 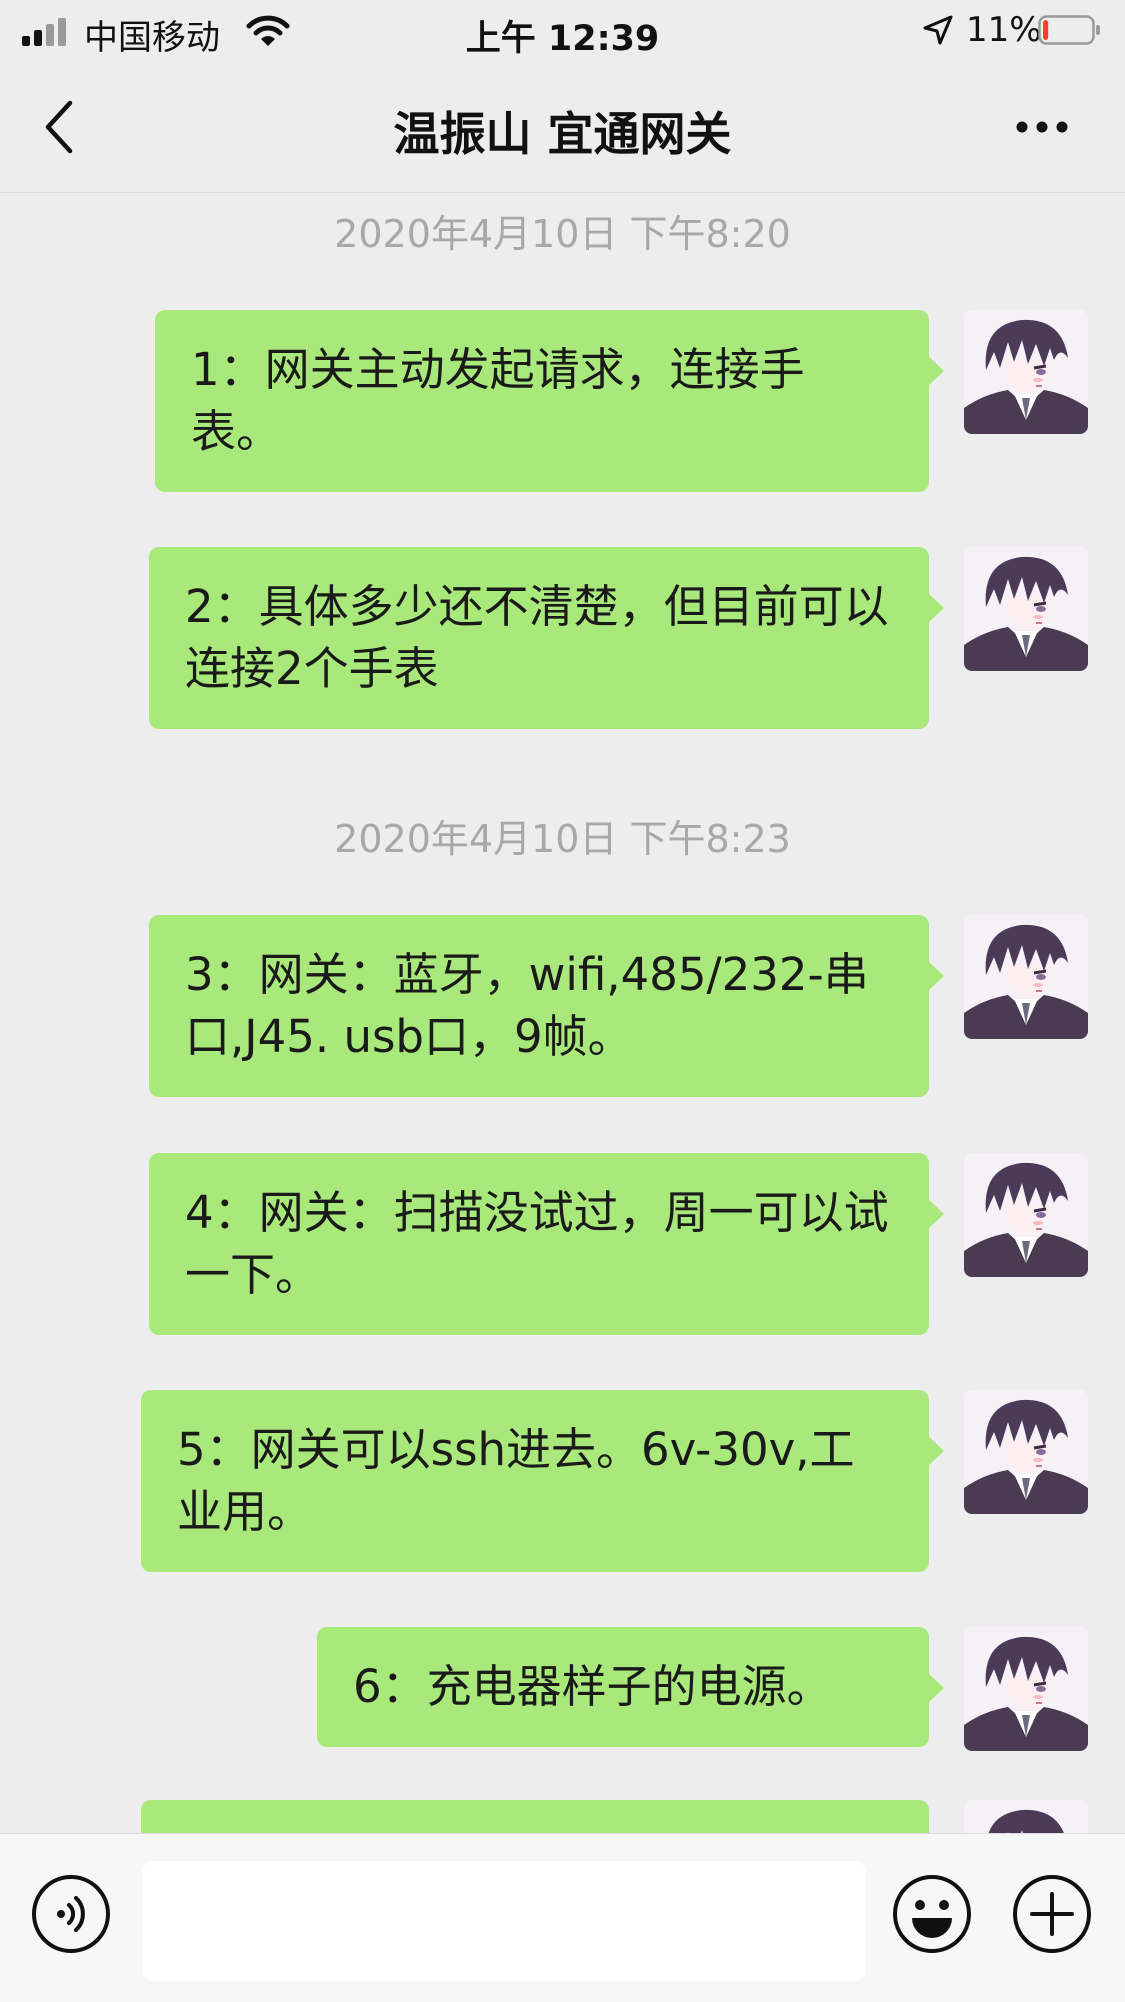 I want to click on status-bar: 中国移动 上午 12:39 11%, so click(x=562, y=31).